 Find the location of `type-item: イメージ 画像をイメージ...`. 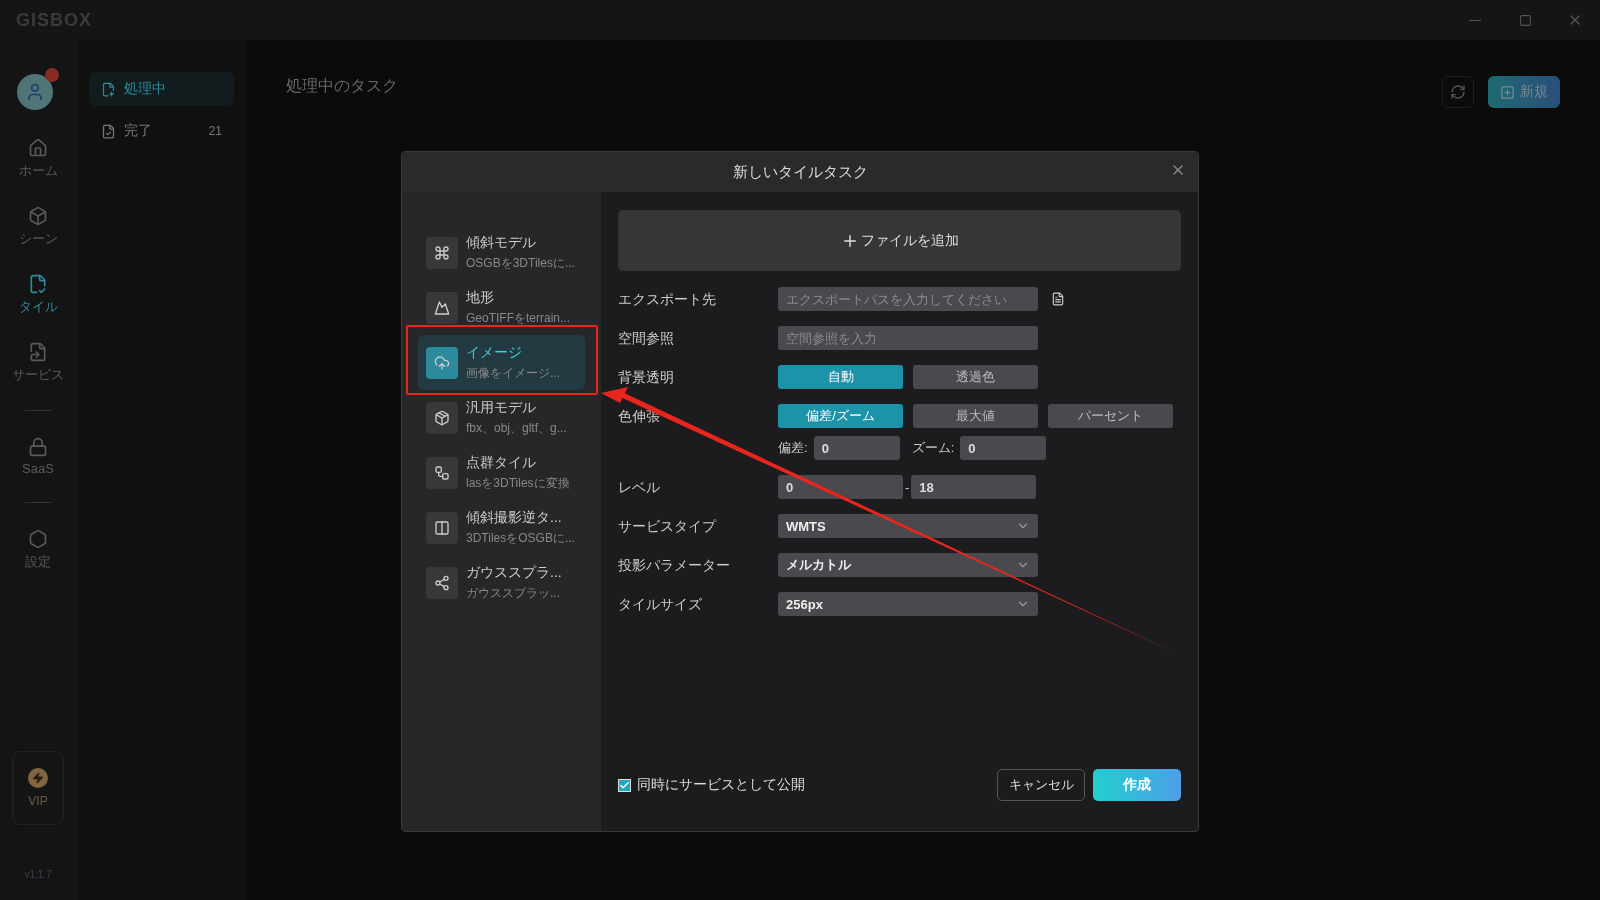

type-item: イメージ 画像をイメージ... is located at coordinates (501, 362).